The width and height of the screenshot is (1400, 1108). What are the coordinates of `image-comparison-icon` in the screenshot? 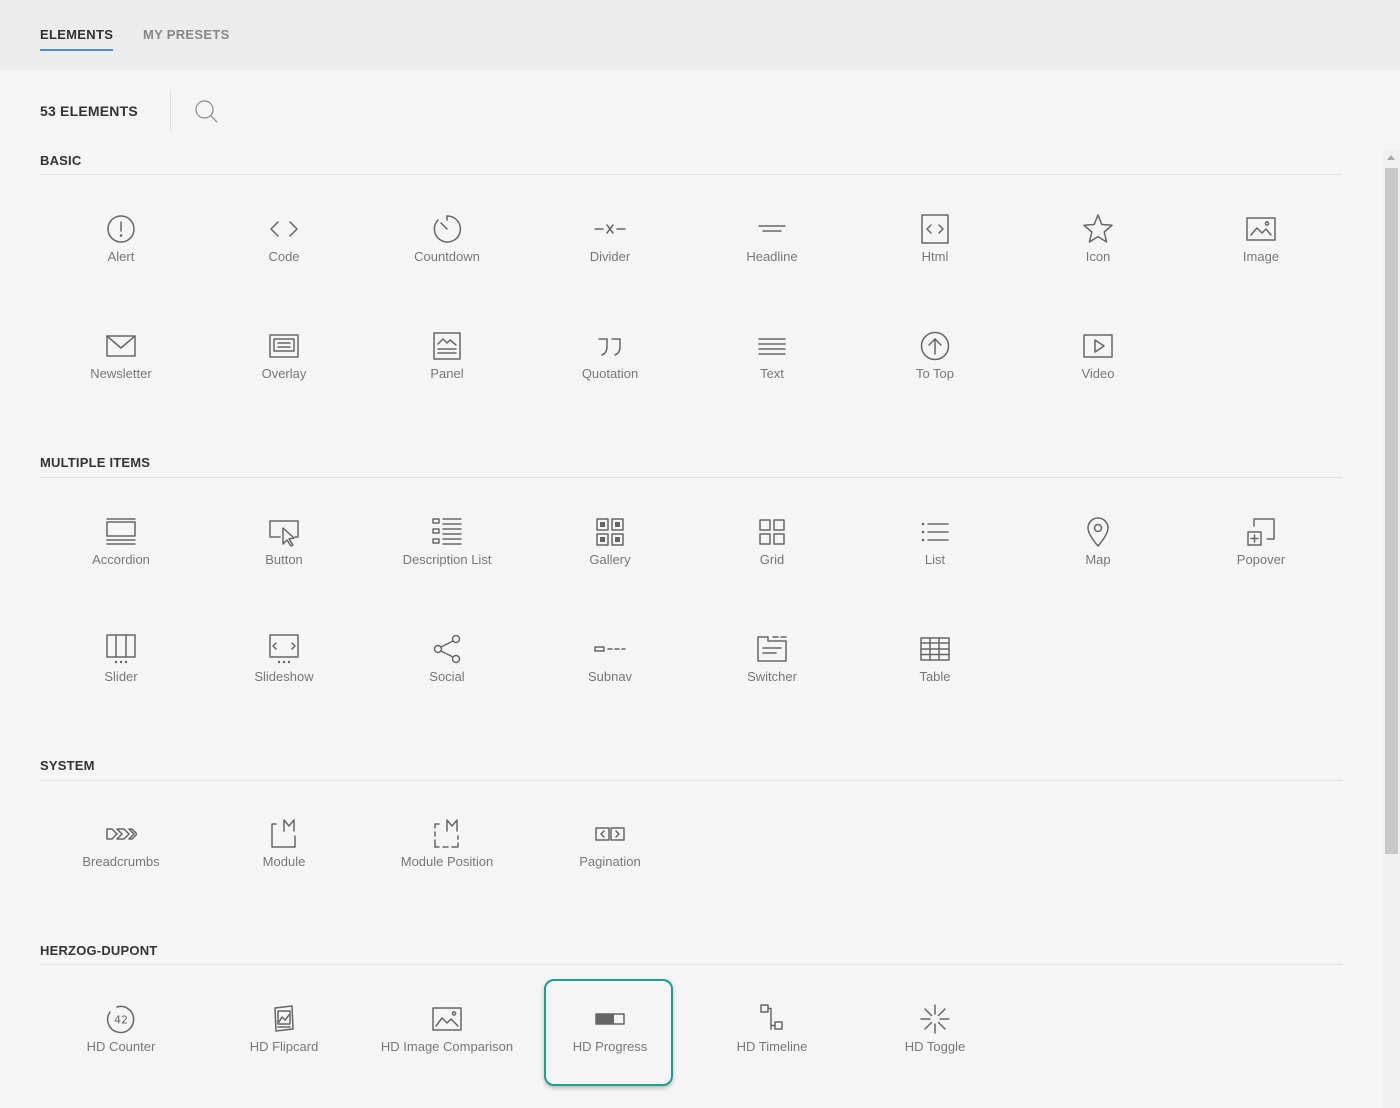 It's located at (447, 1019).